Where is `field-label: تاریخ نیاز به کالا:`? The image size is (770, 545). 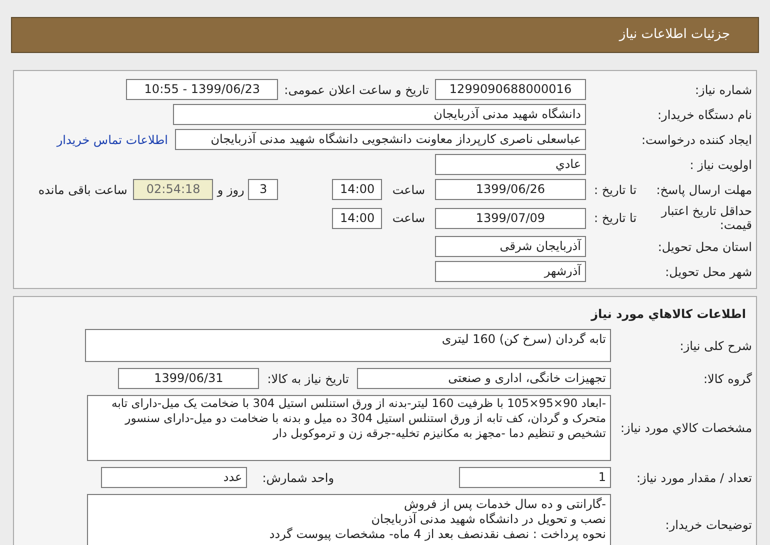 field-label: تاریخ نیاز به کالا: is located at coordinates (308, 379).